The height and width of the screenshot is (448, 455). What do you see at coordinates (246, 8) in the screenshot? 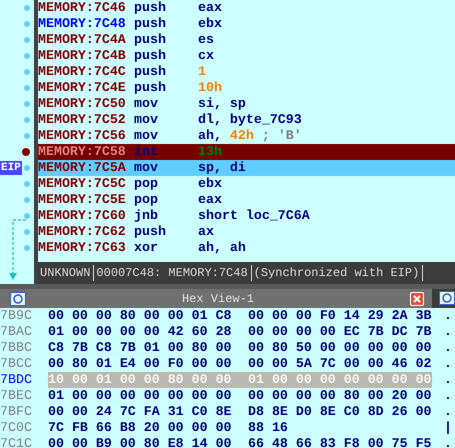
I see `code-line: MEMORY:7C46 push eax` at bounding box center [246, 8].